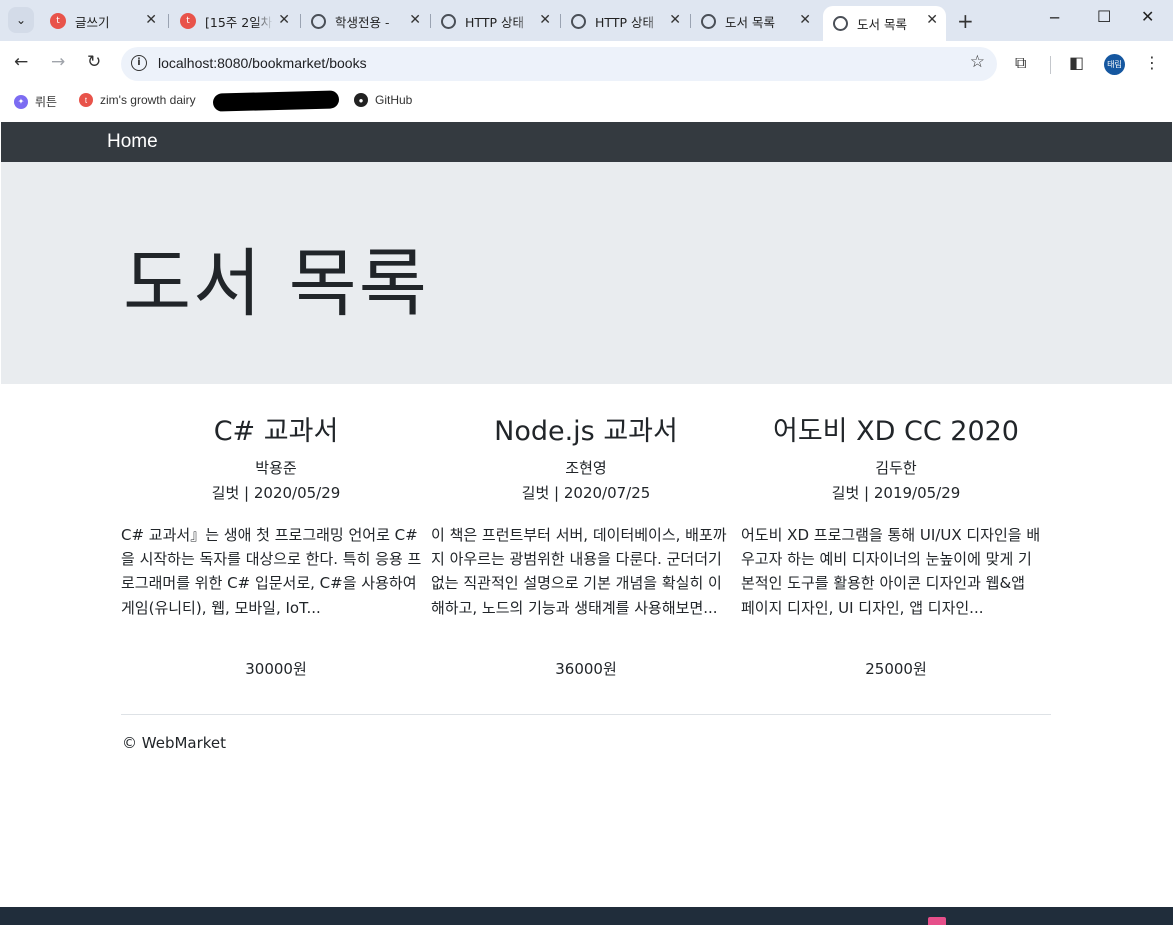 The image size is (1173, 925). I want to click on github-icon: ●, so click(361, 100).